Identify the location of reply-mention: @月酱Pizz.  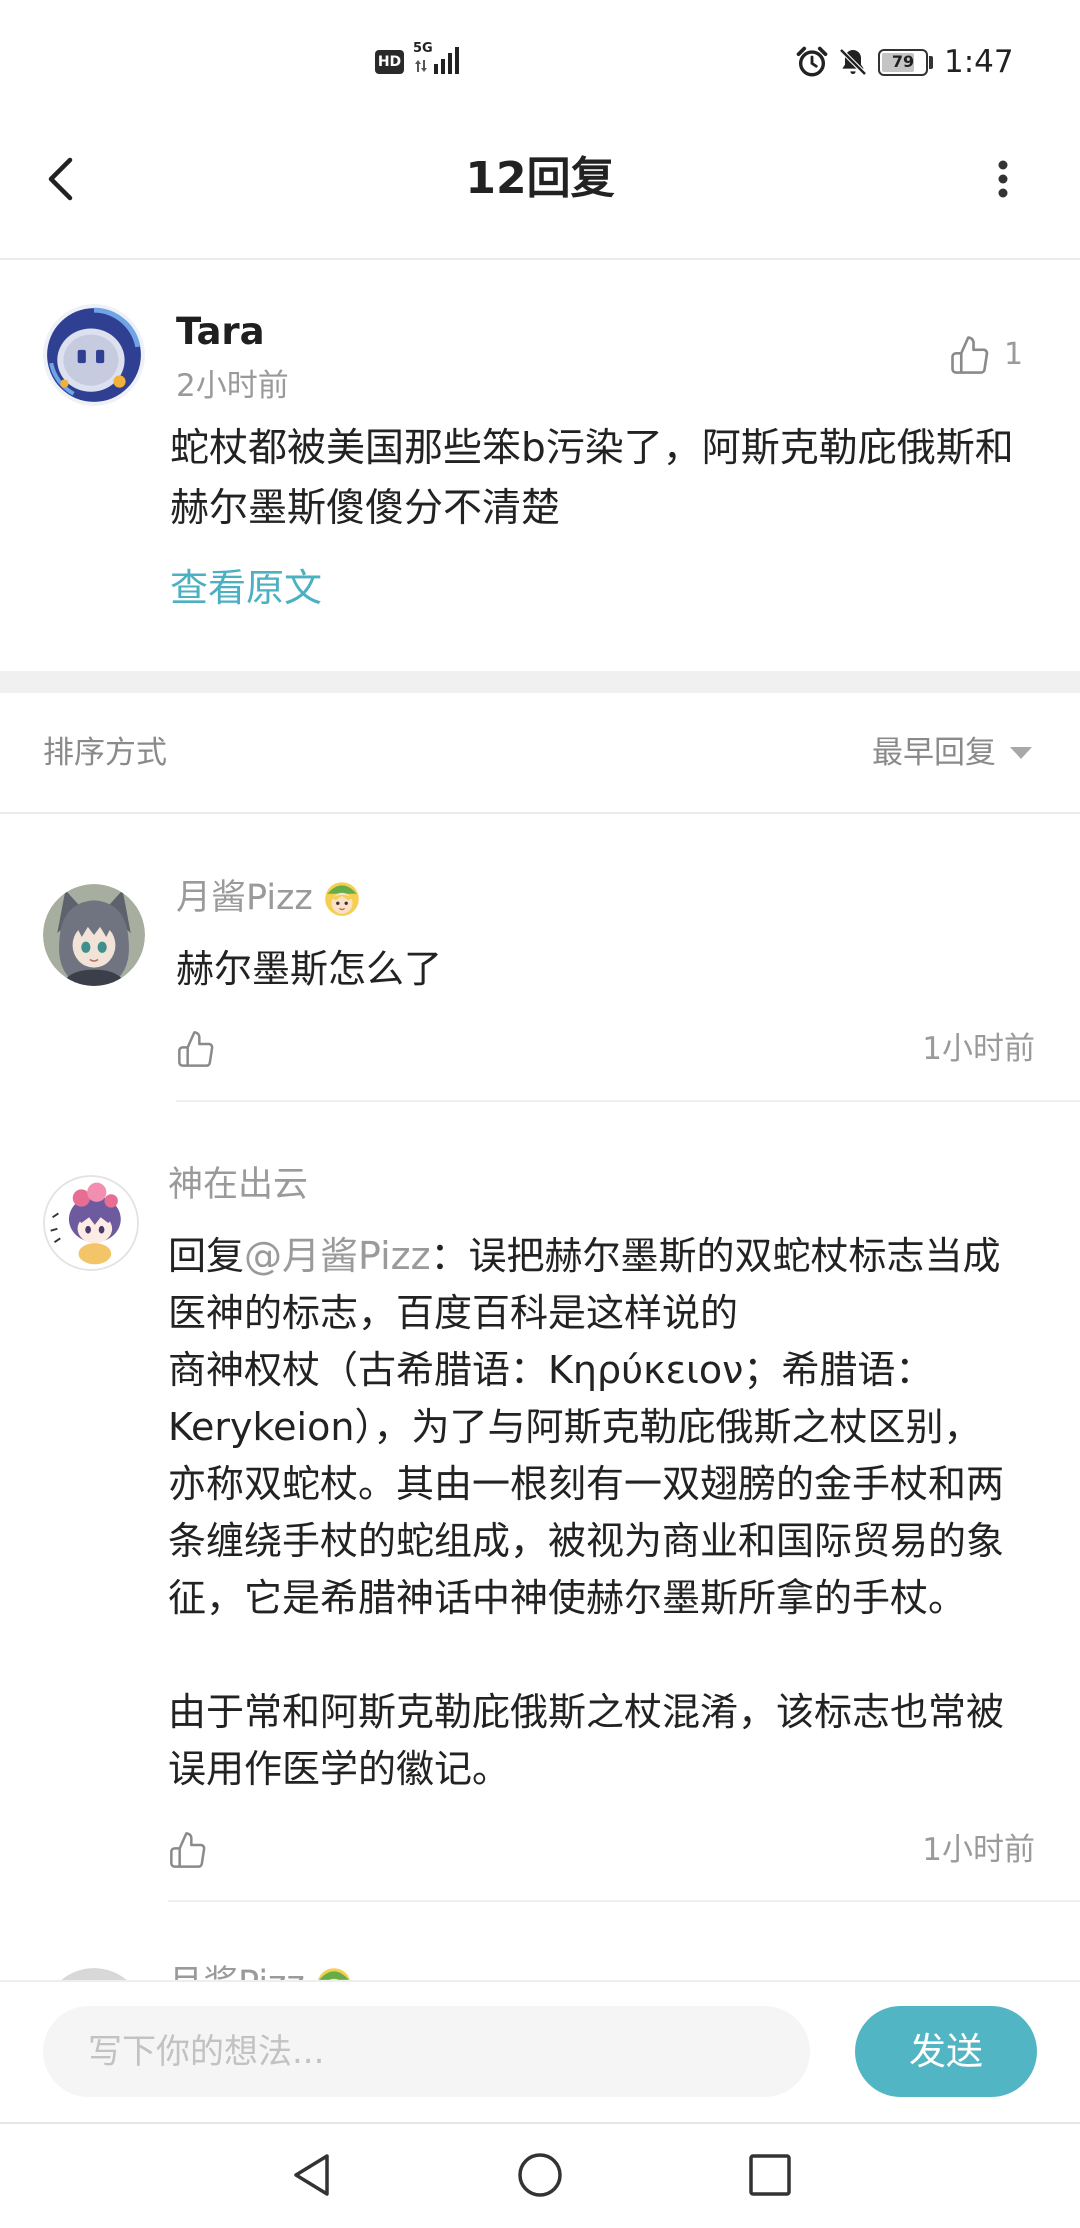
(337, 1256).